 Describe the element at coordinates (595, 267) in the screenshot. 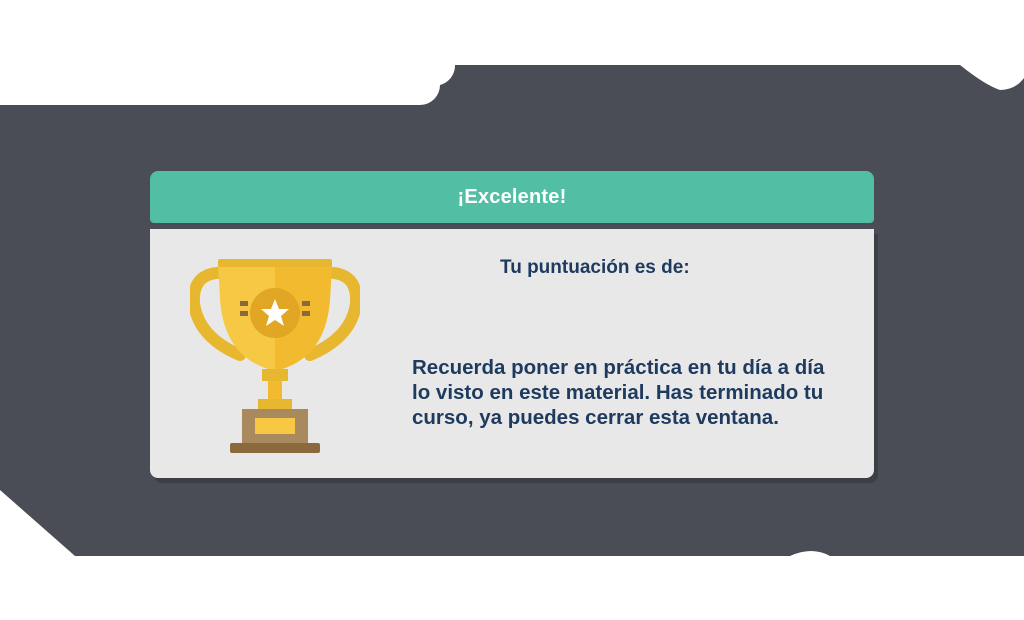

I see `score-label: Tu puntuación es de:` at that location.